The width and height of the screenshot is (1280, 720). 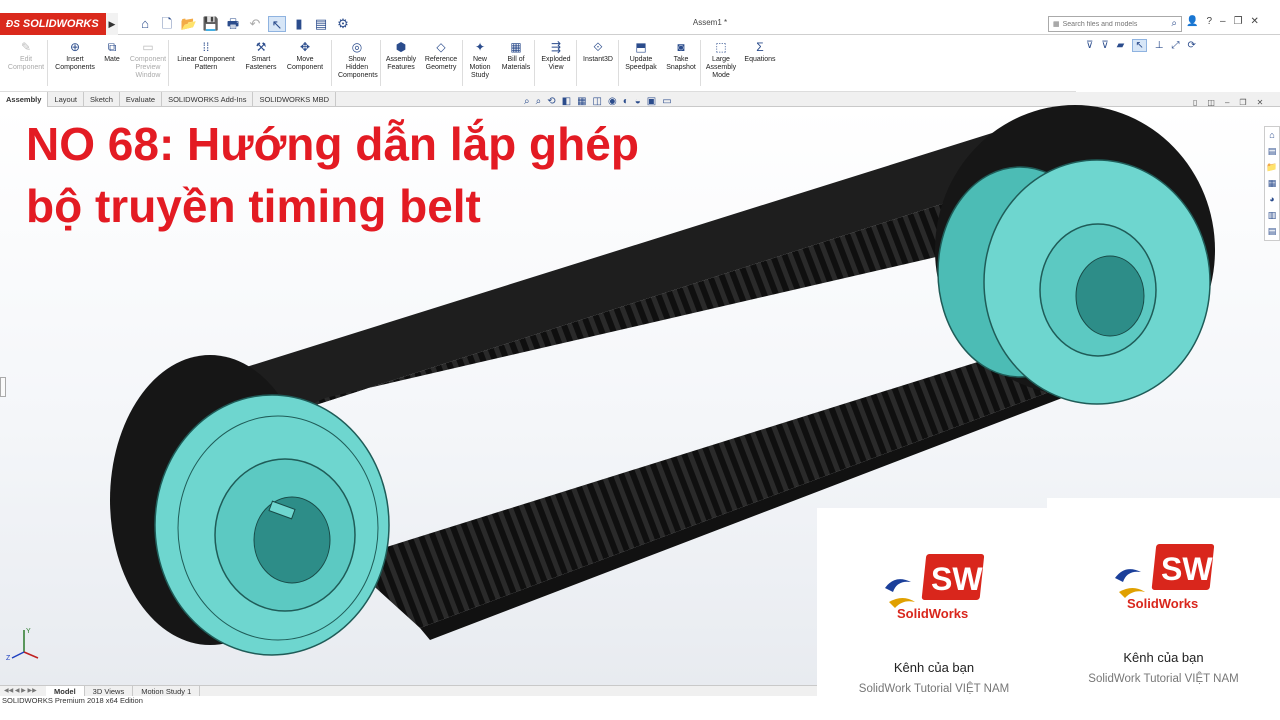 I want to click on zoom-to-fit-icon: ⌕, so click(x=527, y=101).